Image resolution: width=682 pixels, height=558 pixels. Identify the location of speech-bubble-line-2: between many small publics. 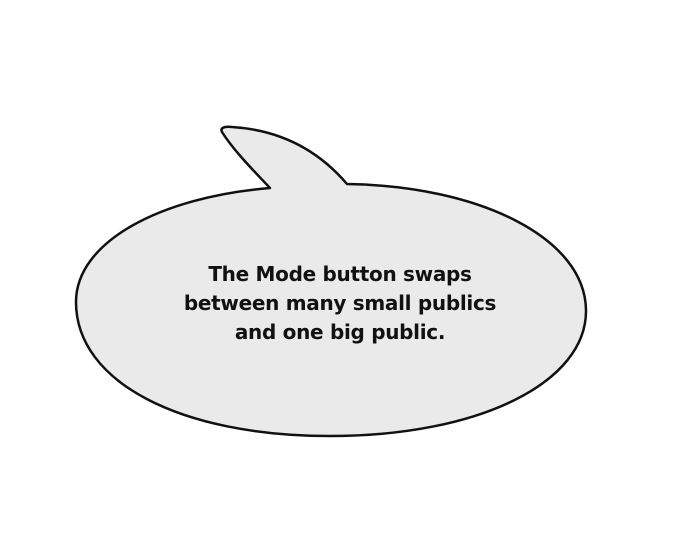
(340, 303).